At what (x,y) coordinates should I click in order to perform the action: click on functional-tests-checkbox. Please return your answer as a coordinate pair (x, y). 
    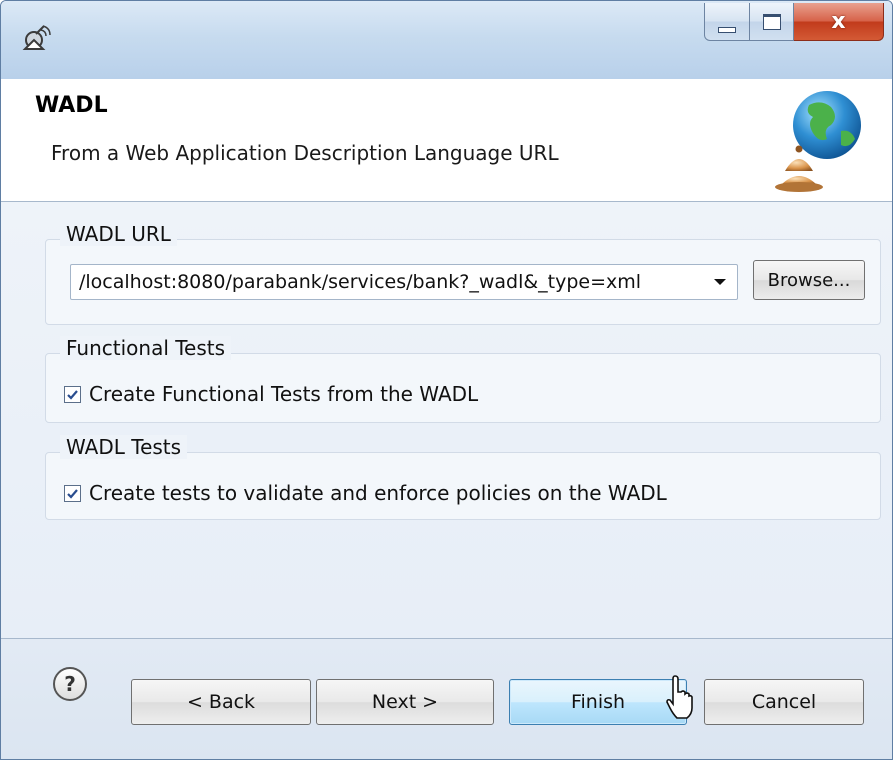
    Looking at the image, I should click on (72, 394).